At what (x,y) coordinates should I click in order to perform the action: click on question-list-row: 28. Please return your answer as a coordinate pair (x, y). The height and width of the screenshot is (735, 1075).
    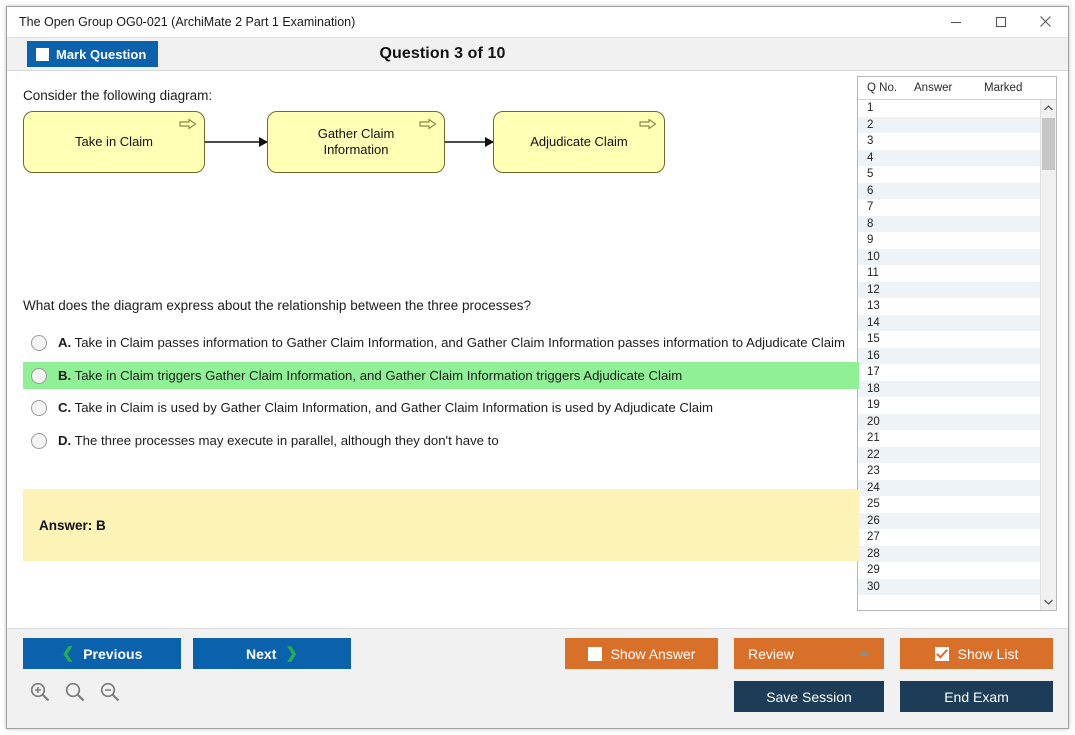
    Looking at the image, I should click on (949, 553).